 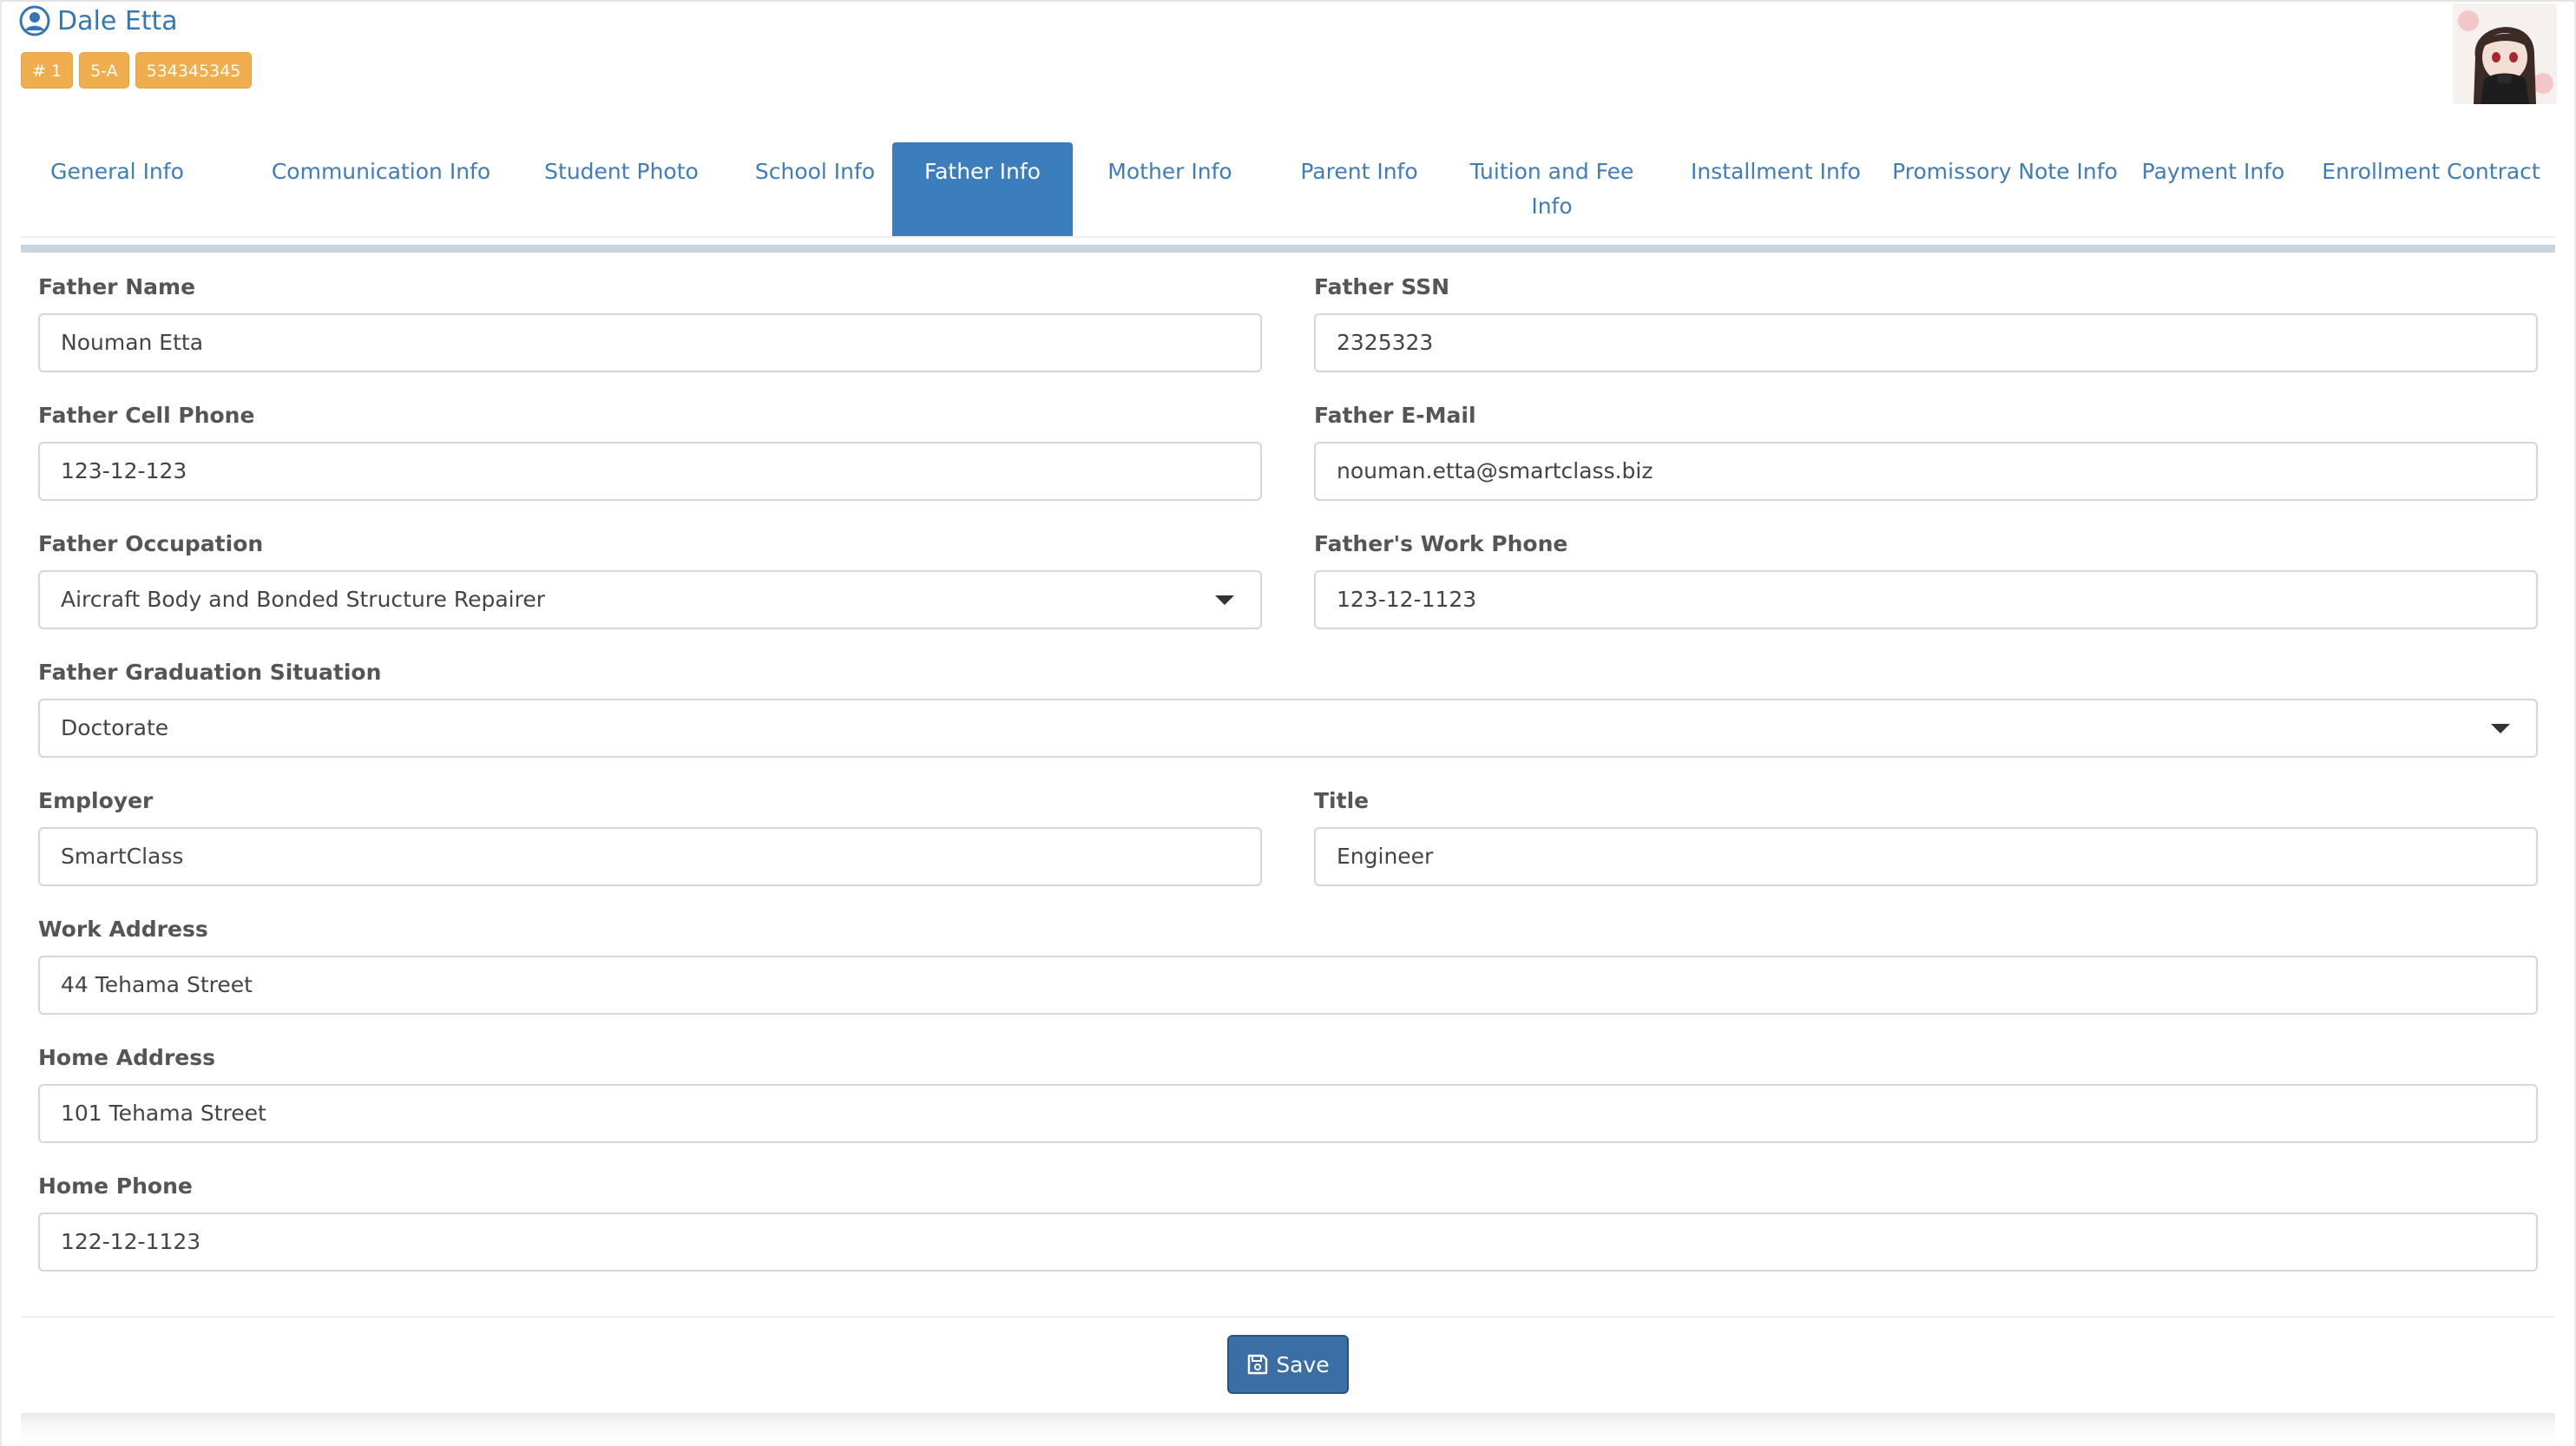 What do you see at coordinates (1395, 415) in the screenshot?
I see `father-email-label: Father E-Mail` at bounding box center [1395, 415].